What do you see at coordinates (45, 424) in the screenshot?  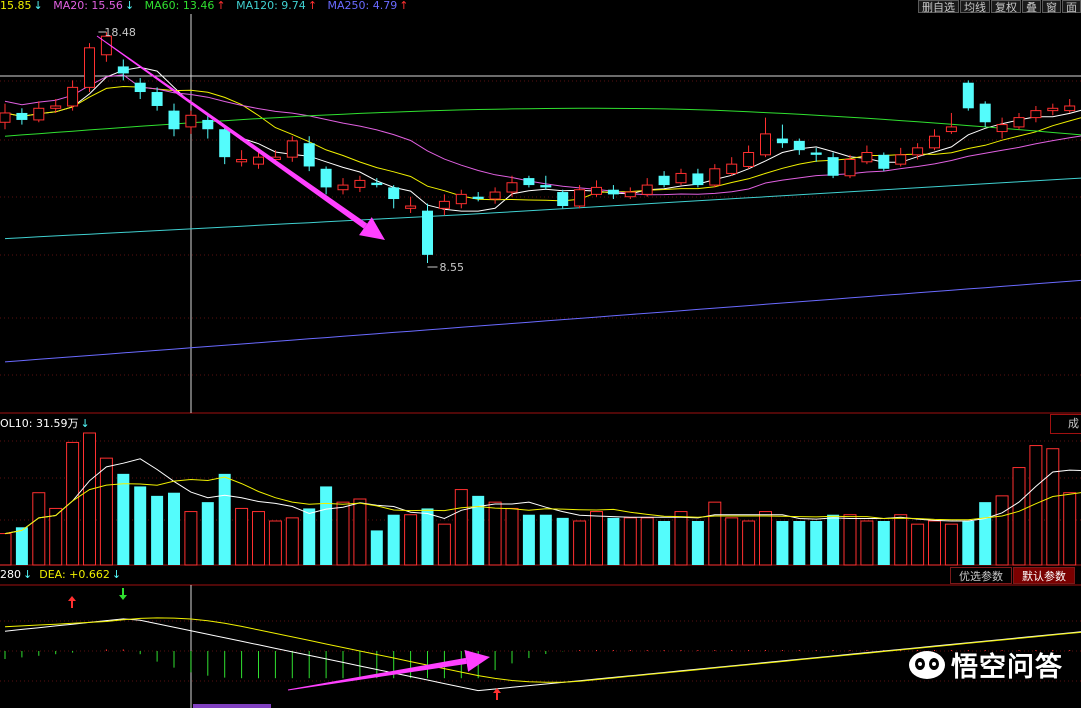 I see `volume-legend: OL10: 31.59万 ↓` at bounding box center [45, 424].